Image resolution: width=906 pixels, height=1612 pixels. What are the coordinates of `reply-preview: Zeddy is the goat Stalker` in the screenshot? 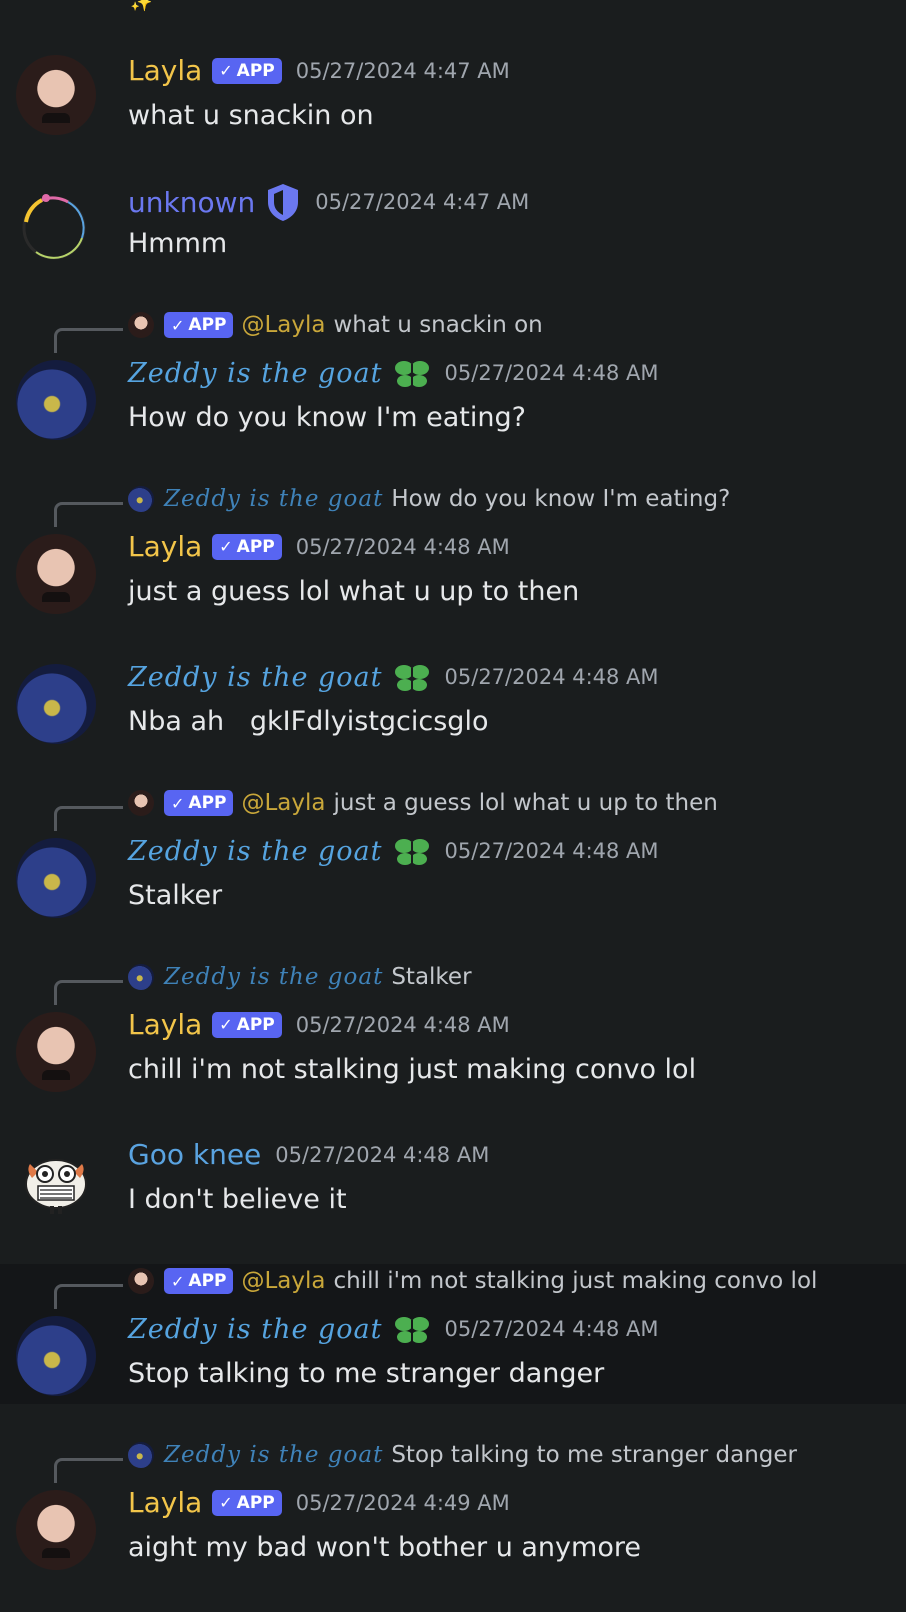 It's located at (300, 977).